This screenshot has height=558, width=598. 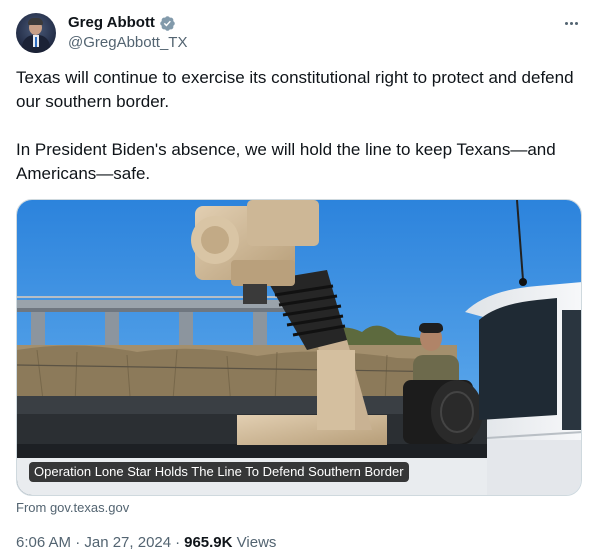 What do you see at coordinates (111, 23) in the screenshot?
I see `author-display-name: Greg Abbott` at bounding box center [111, 23].